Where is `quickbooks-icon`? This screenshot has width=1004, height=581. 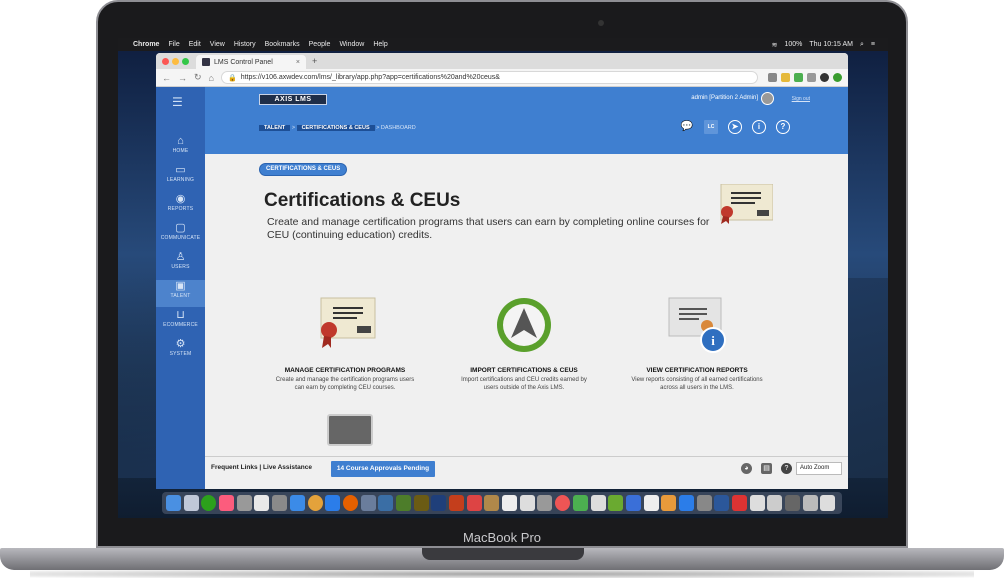 quickbooks-icon is located at coordinates (209, 503).